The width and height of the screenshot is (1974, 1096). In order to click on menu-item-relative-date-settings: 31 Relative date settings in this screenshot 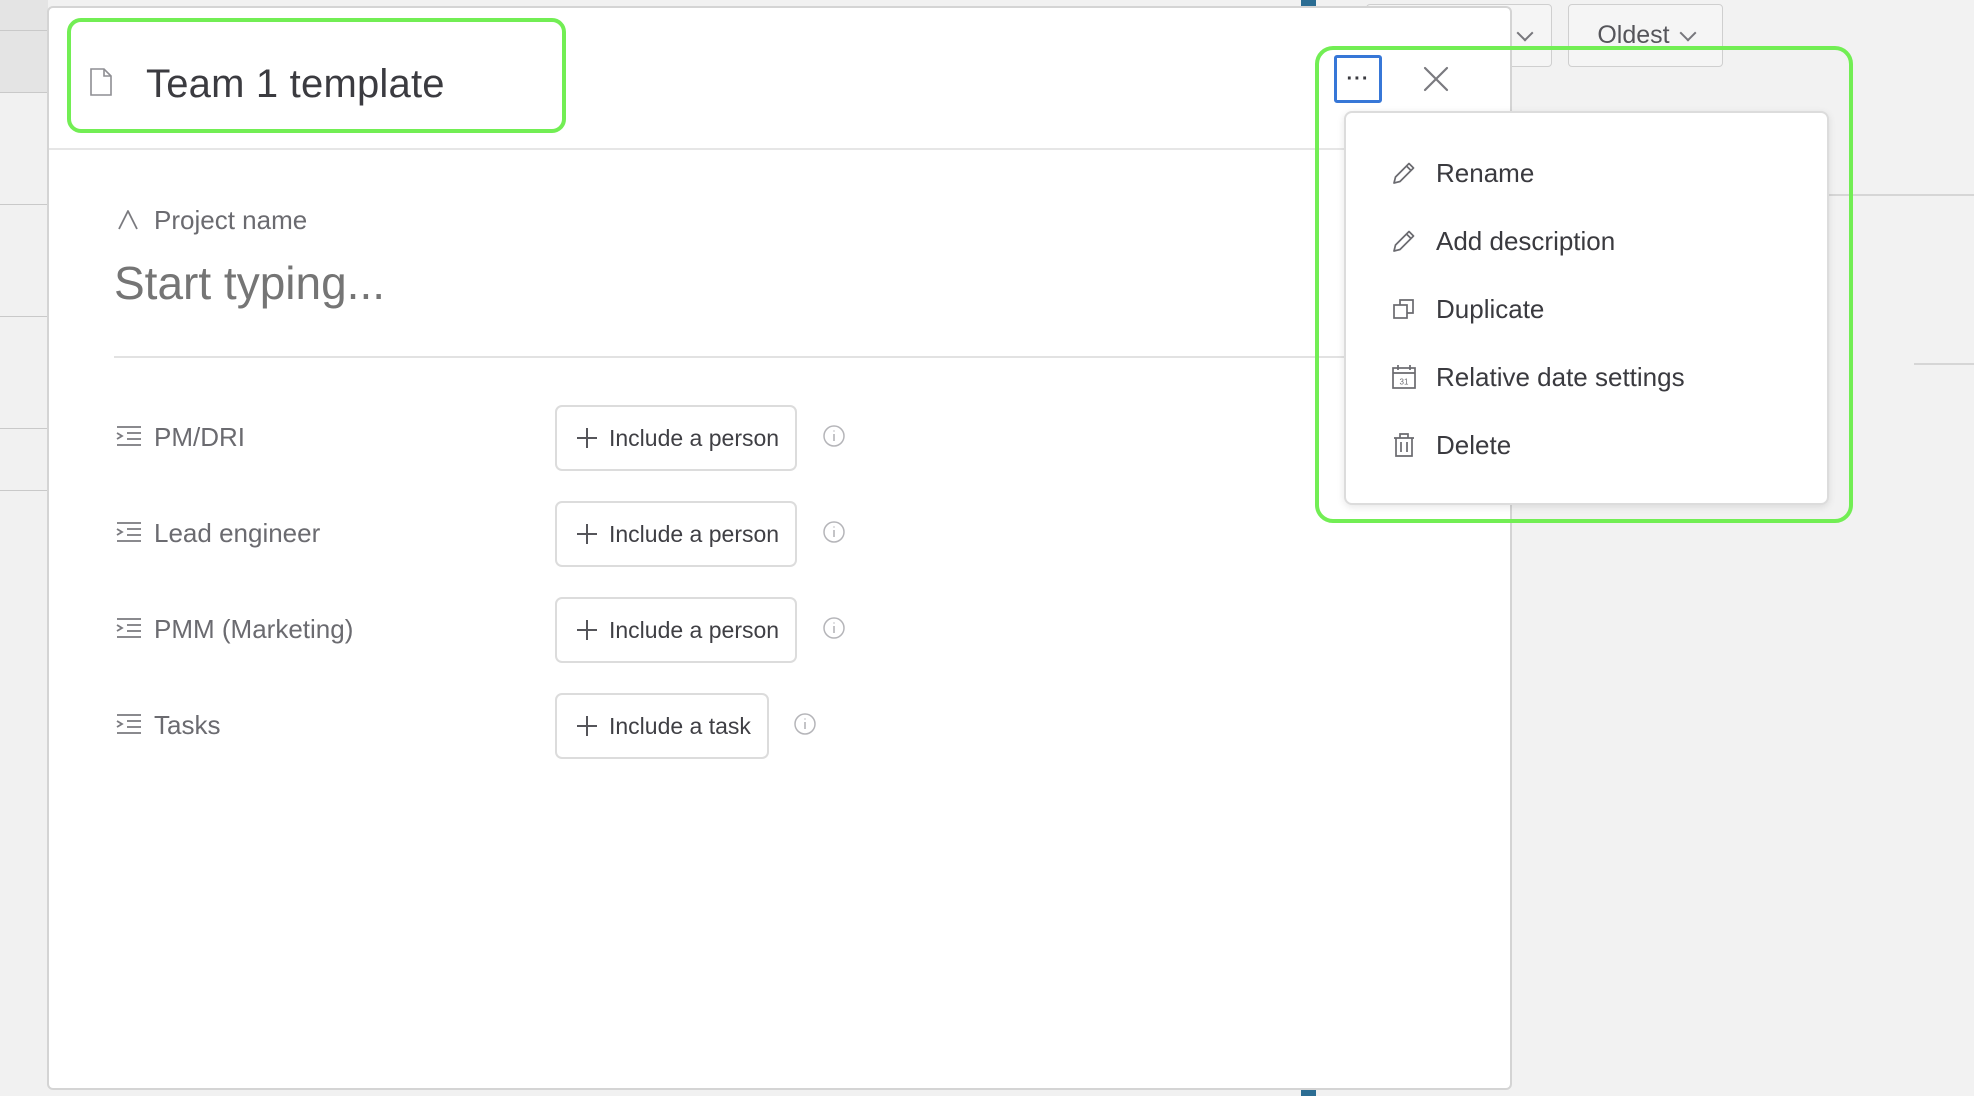, I will do `click(1586, 377)`.